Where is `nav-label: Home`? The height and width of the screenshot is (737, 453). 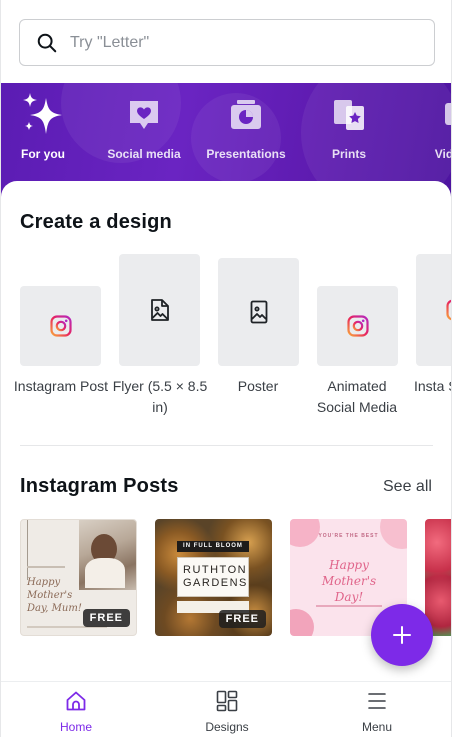
nav-label: Home is located at coordinates (75, 727).